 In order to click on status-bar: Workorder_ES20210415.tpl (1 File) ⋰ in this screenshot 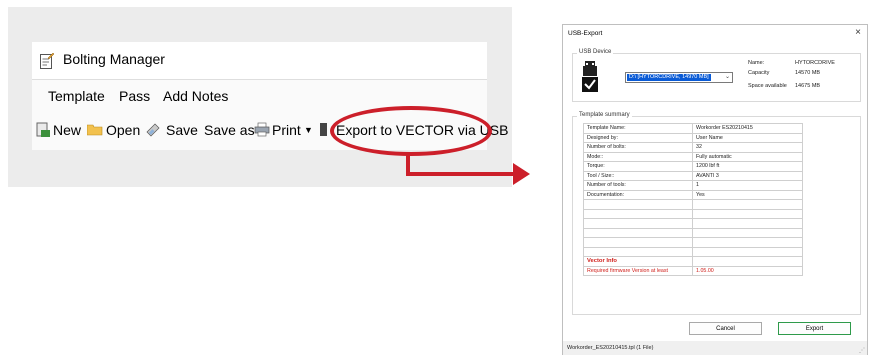, I will do `click(715, 348)`.